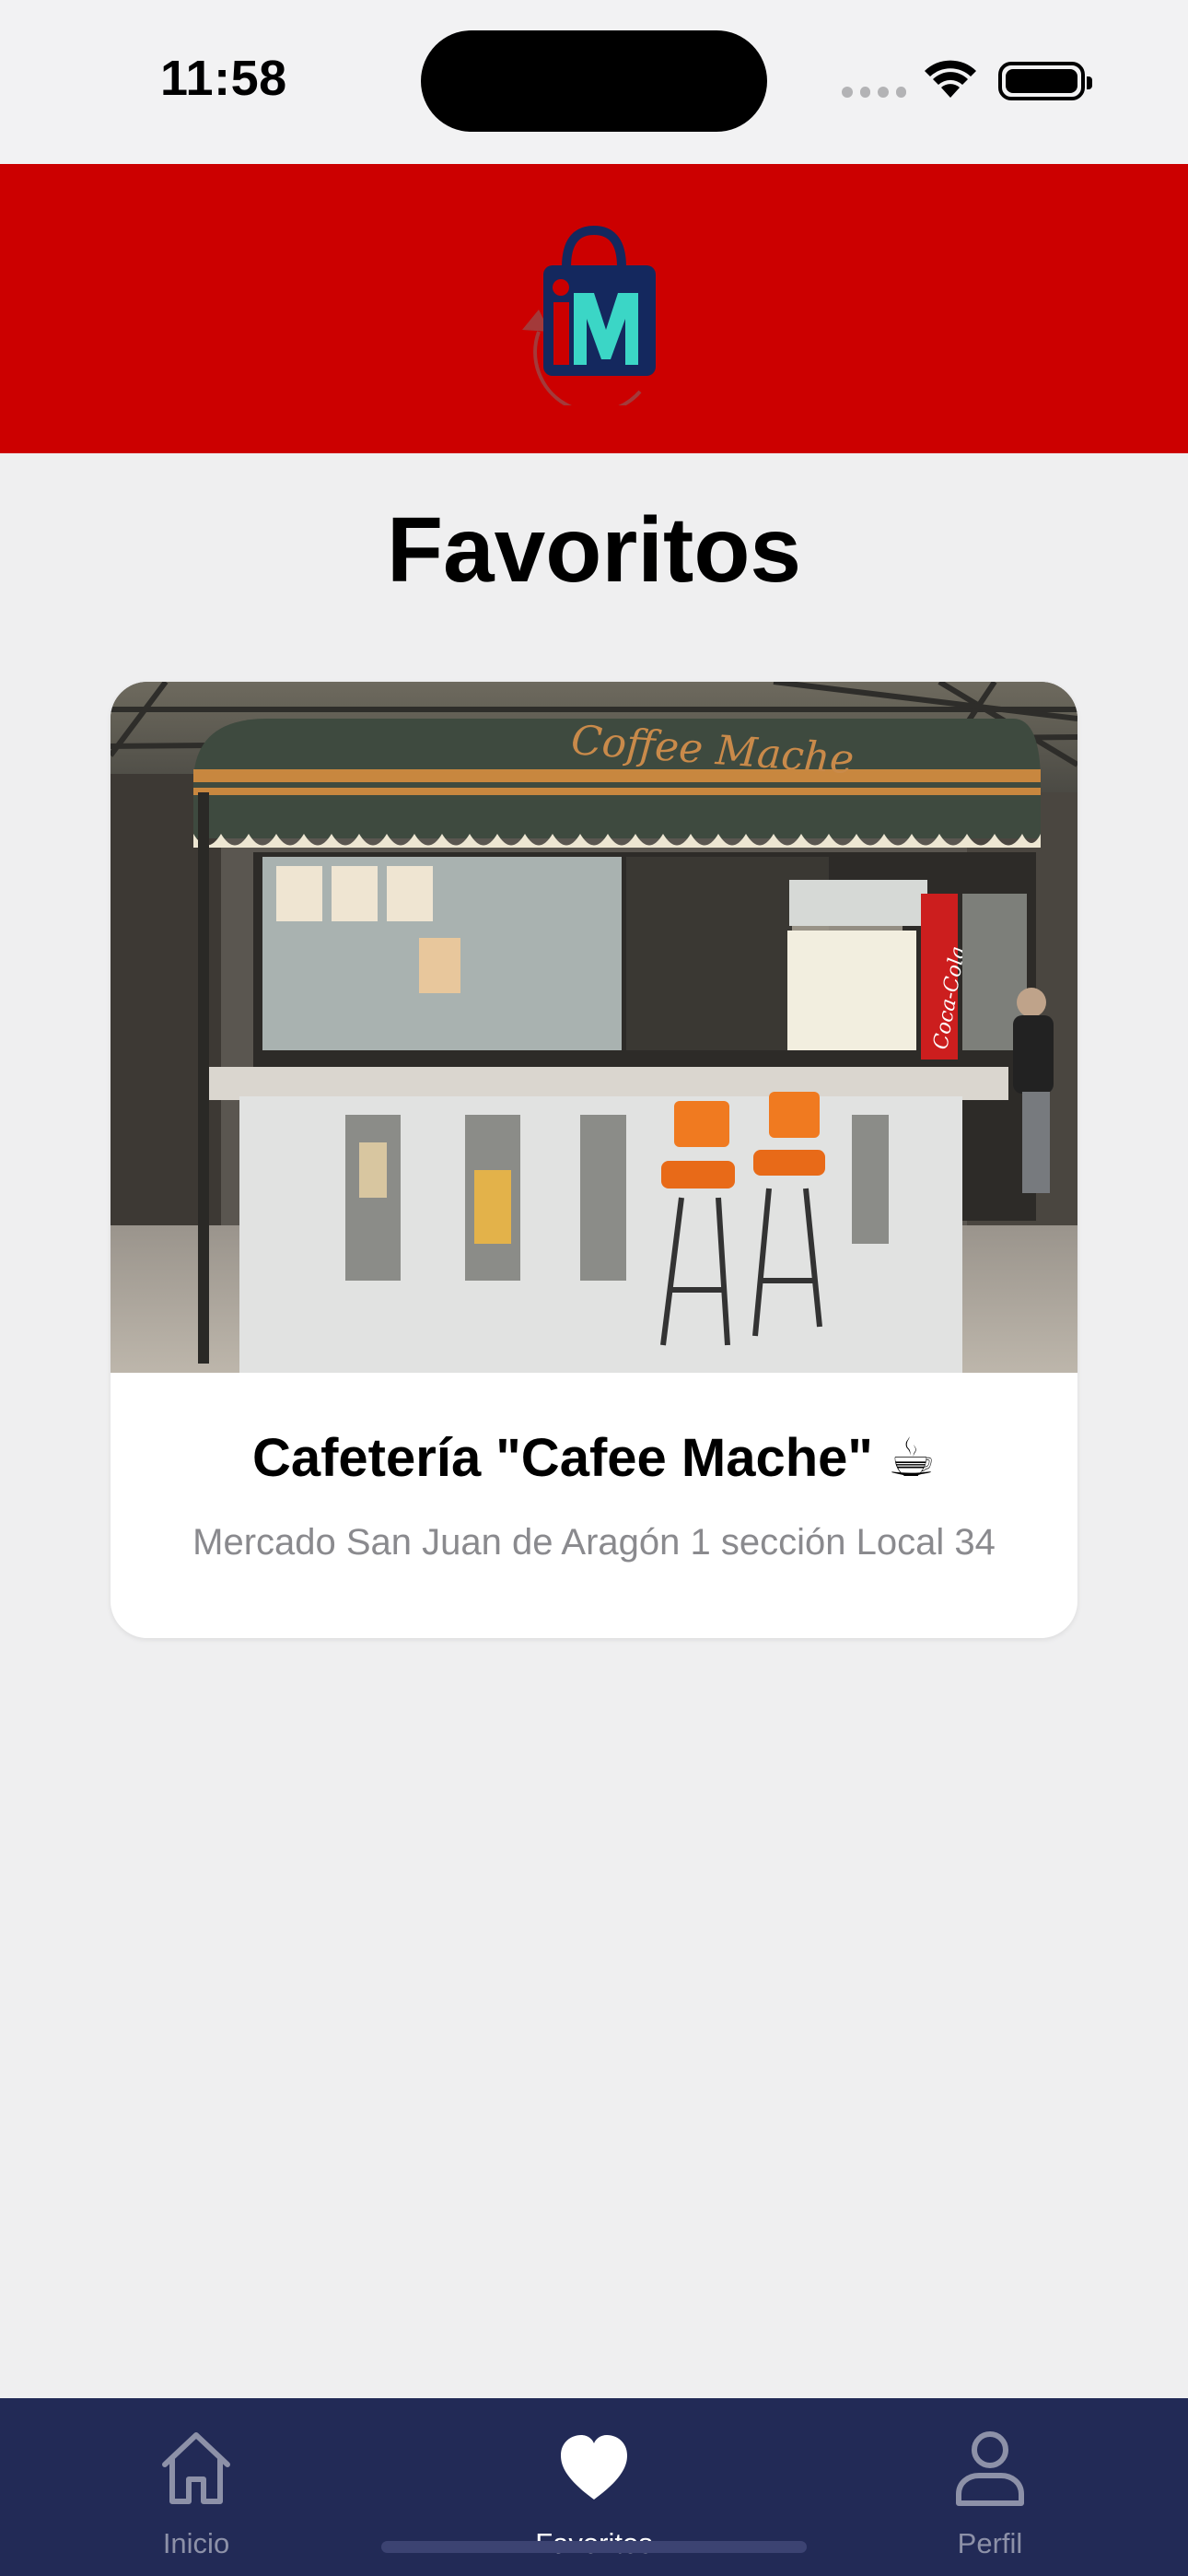 This screenshot has height=2576, width=1188. I want to click on tab-perfil-label: Perfil, so click(990, 2543).